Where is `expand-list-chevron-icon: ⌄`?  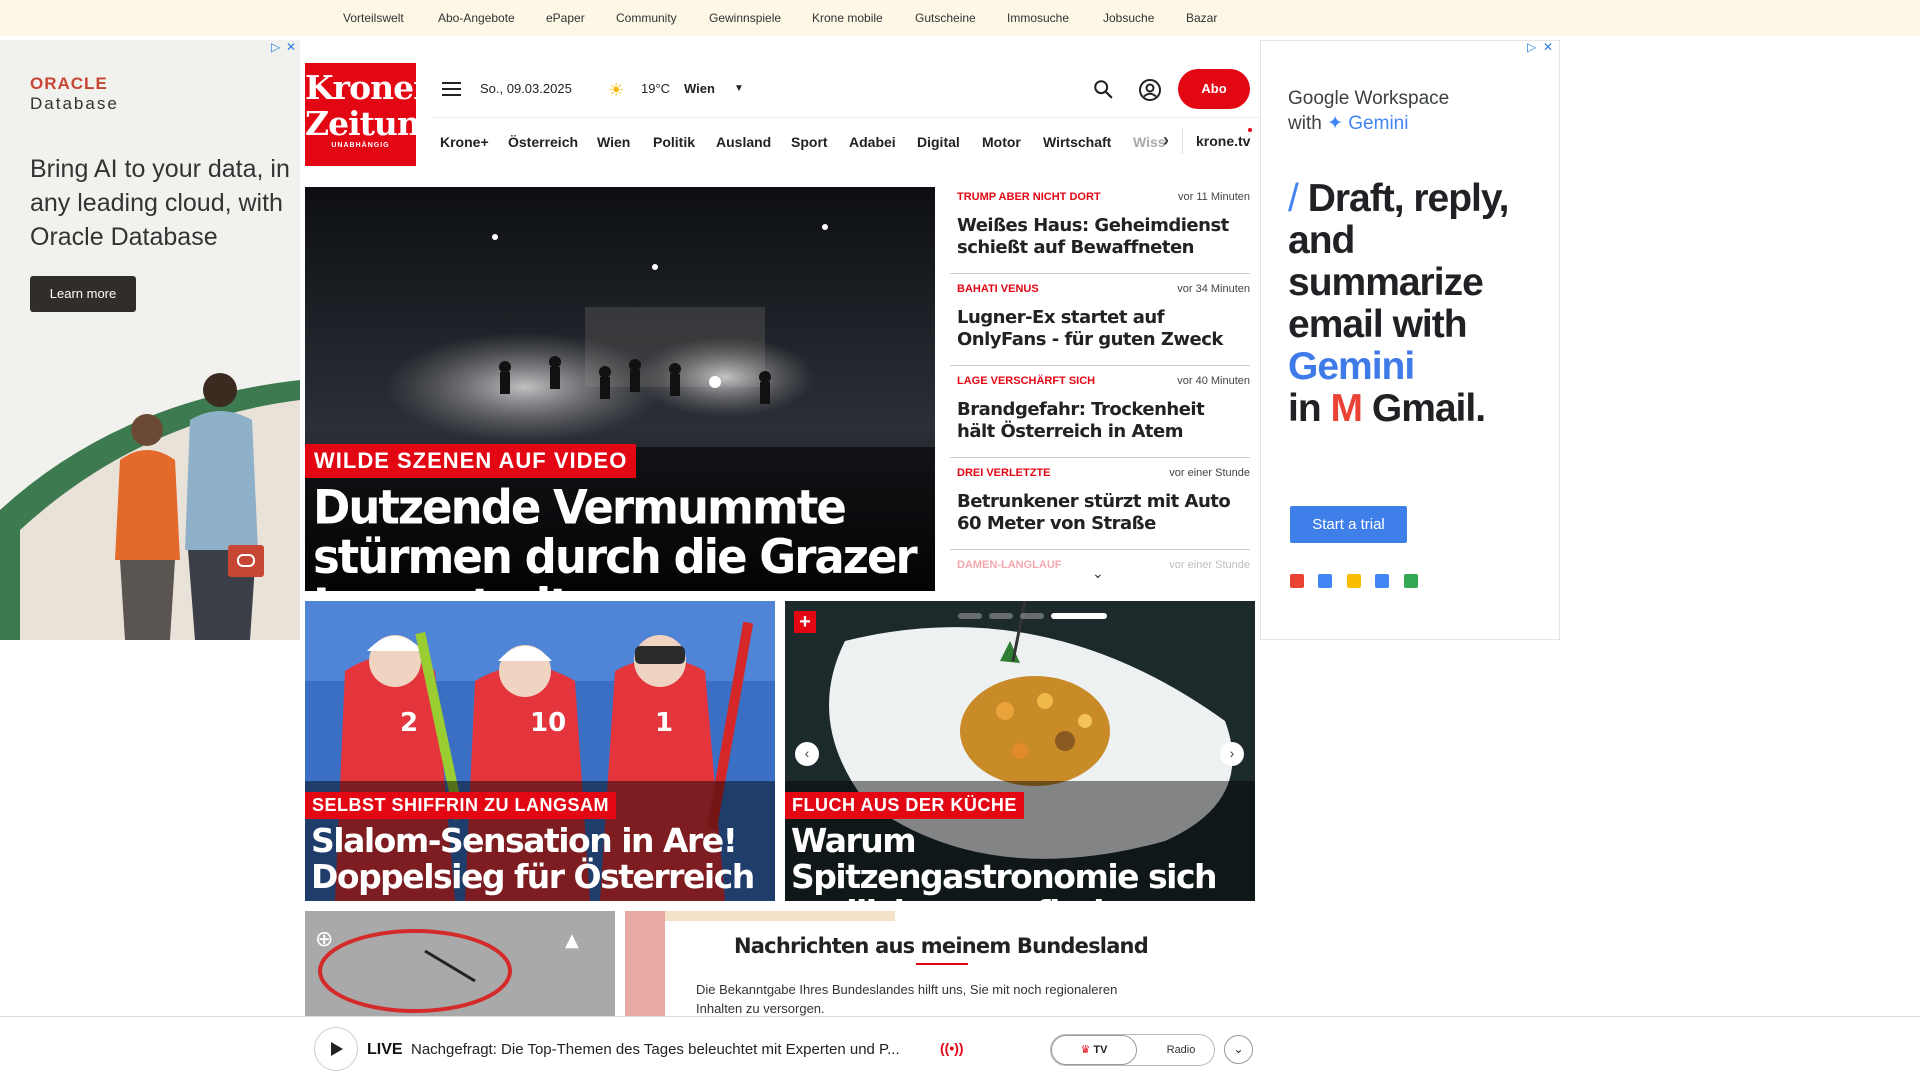
expand-list-chevron-icon: ⌄ is located at coordinates (1098, 573).